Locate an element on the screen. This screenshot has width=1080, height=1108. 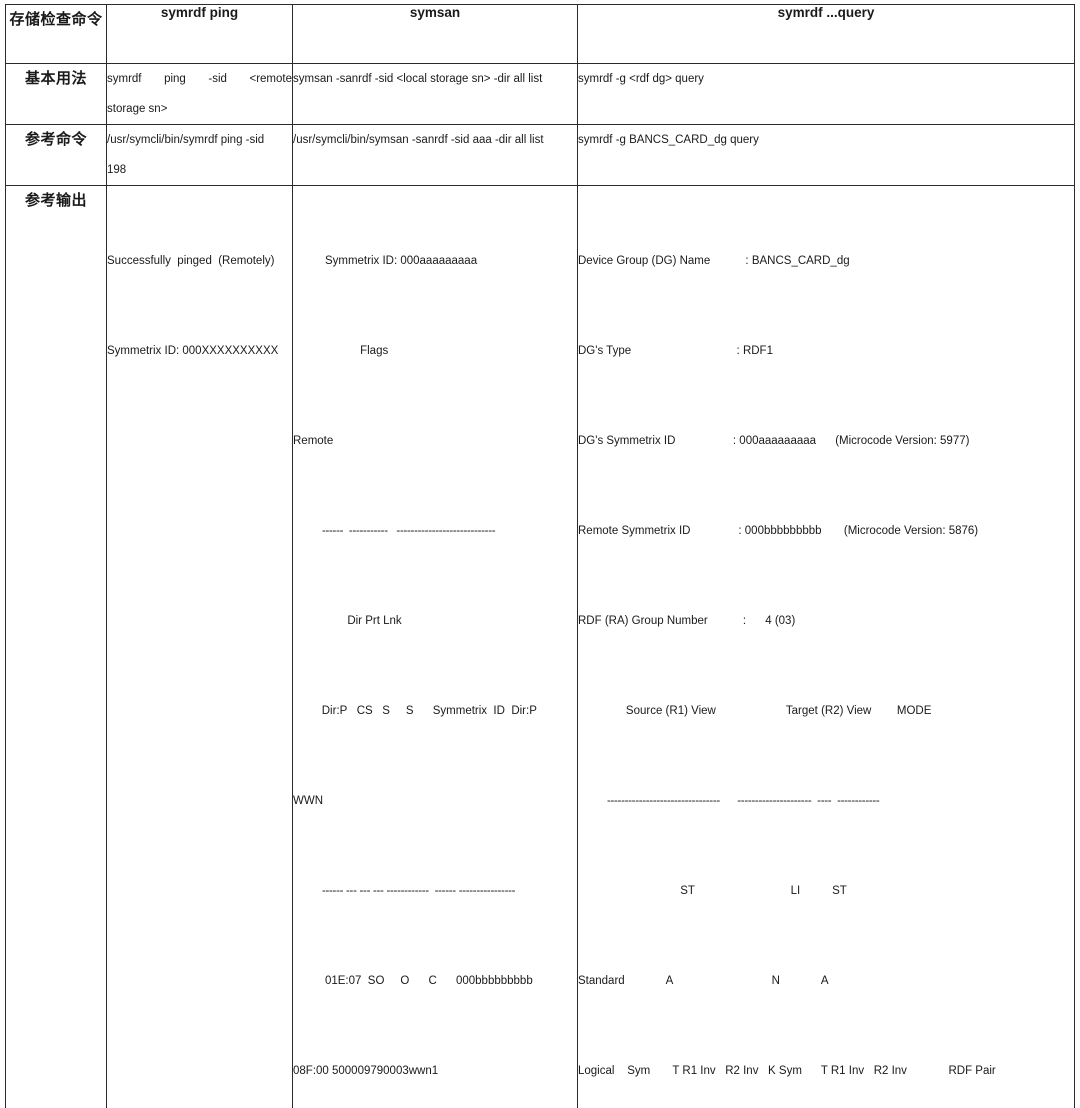
output-line: WWN is located at coordinates (435, 801).